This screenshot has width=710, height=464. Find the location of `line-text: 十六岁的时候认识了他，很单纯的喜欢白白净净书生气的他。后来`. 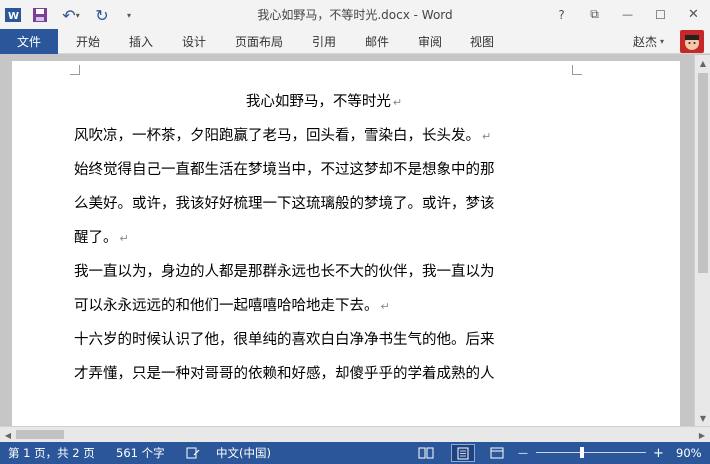

line-text: 十六岁的时候认识了他，很单纯的喜欢白白净净书生气的他。后来 is located at coordinates (284, 340).